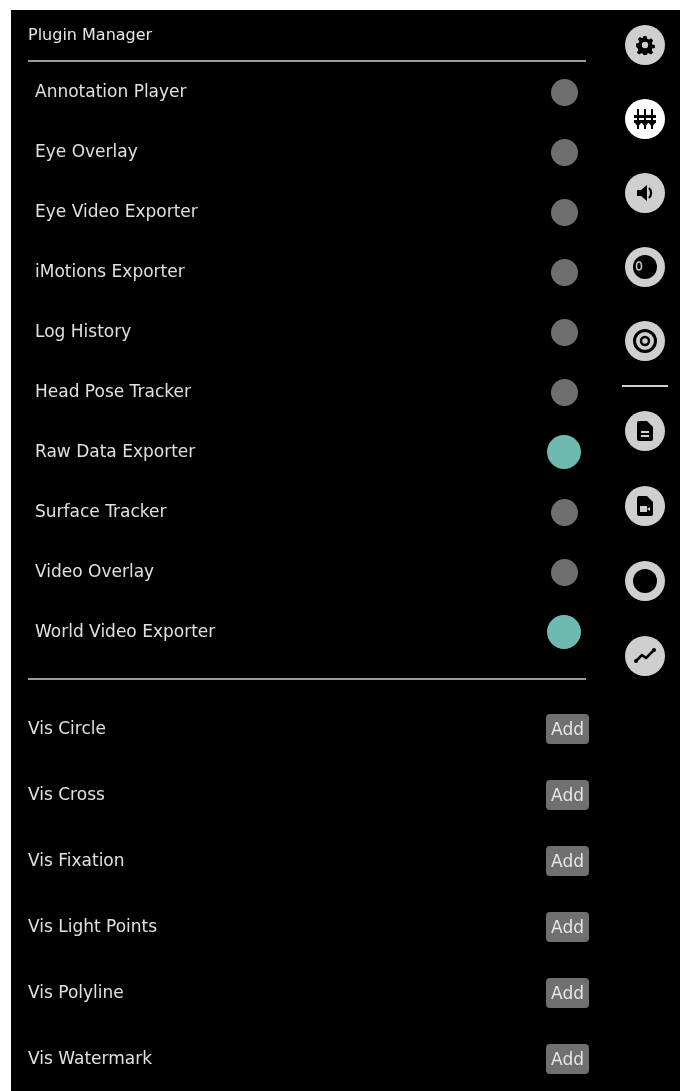 The image size is (680, 1091). Describe the element at coordinates (91, 35) in the screenshot. I see `panel-title: Plugin Manager` at that location.